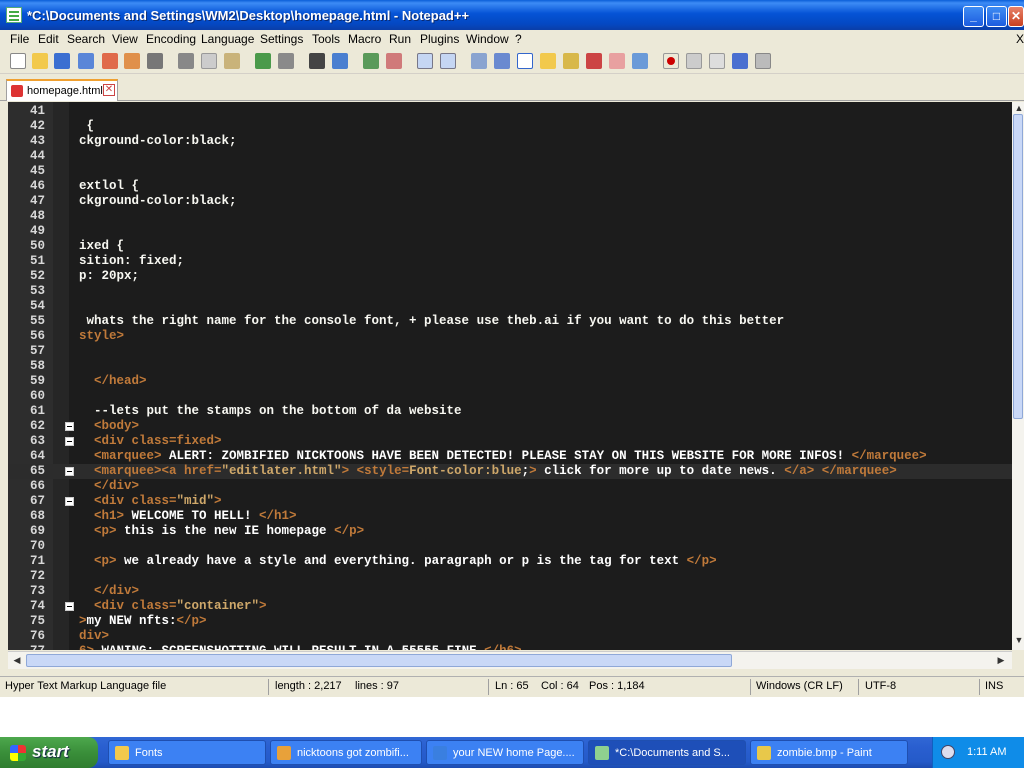  Describe the element at coordinates (317, 61) in the screenshot. I see `find-icon` at that location.